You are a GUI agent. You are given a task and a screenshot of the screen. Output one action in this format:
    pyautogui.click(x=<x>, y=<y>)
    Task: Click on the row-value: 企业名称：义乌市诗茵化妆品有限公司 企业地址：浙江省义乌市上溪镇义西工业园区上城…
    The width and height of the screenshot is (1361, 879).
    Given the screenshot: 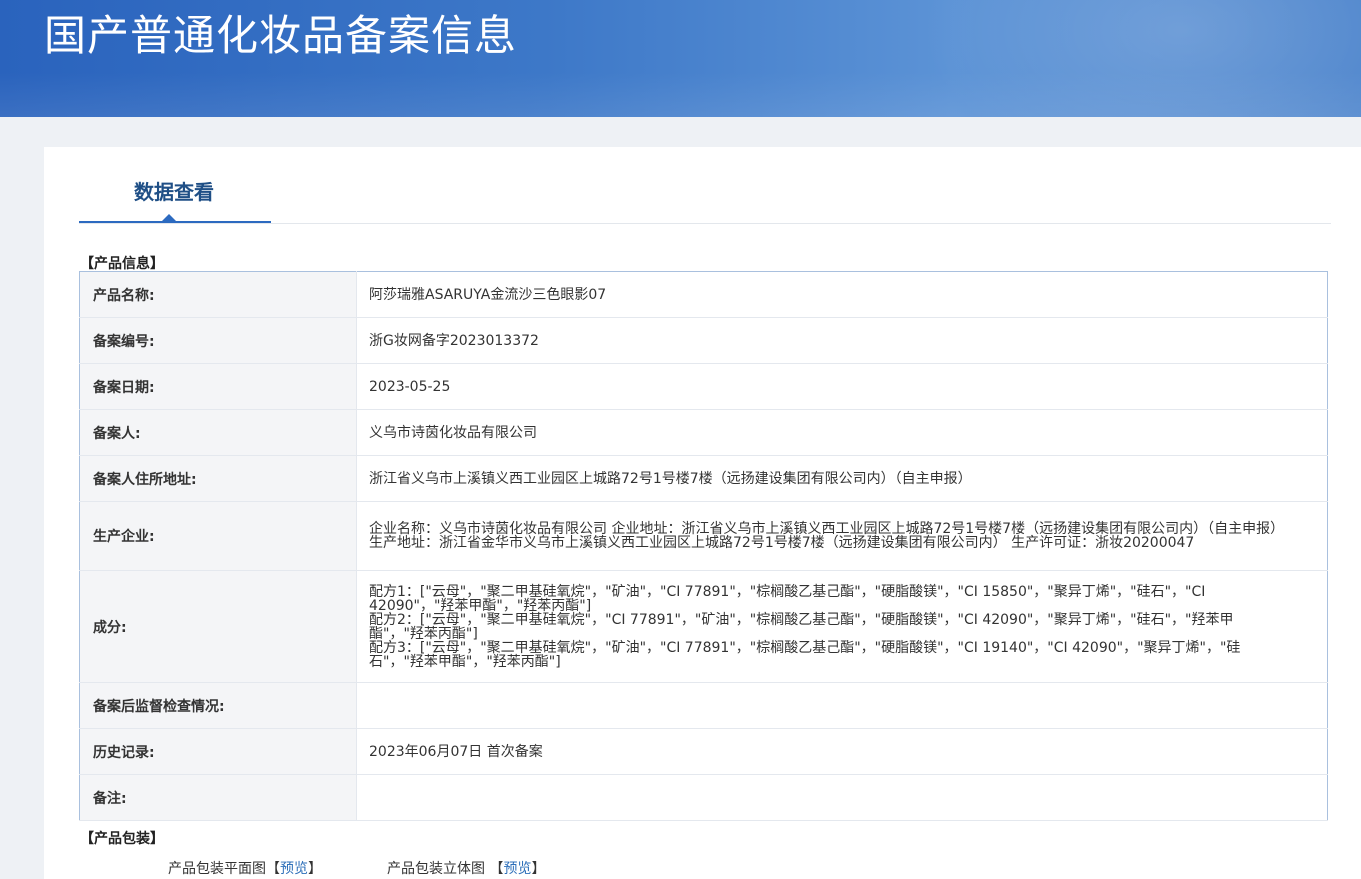 What is the action you would take?
    pyautogui.click(x=842, y=536)
    